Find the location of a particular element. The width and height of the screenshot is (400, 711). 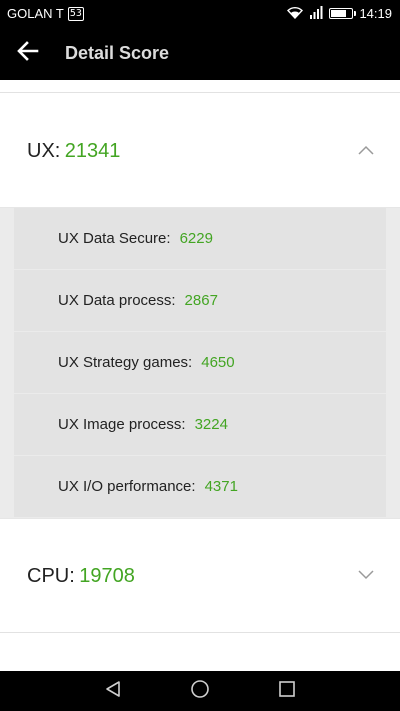

ux-detail-row-data-process: UX Data process: 2867 is located at coordinates (200, 300).